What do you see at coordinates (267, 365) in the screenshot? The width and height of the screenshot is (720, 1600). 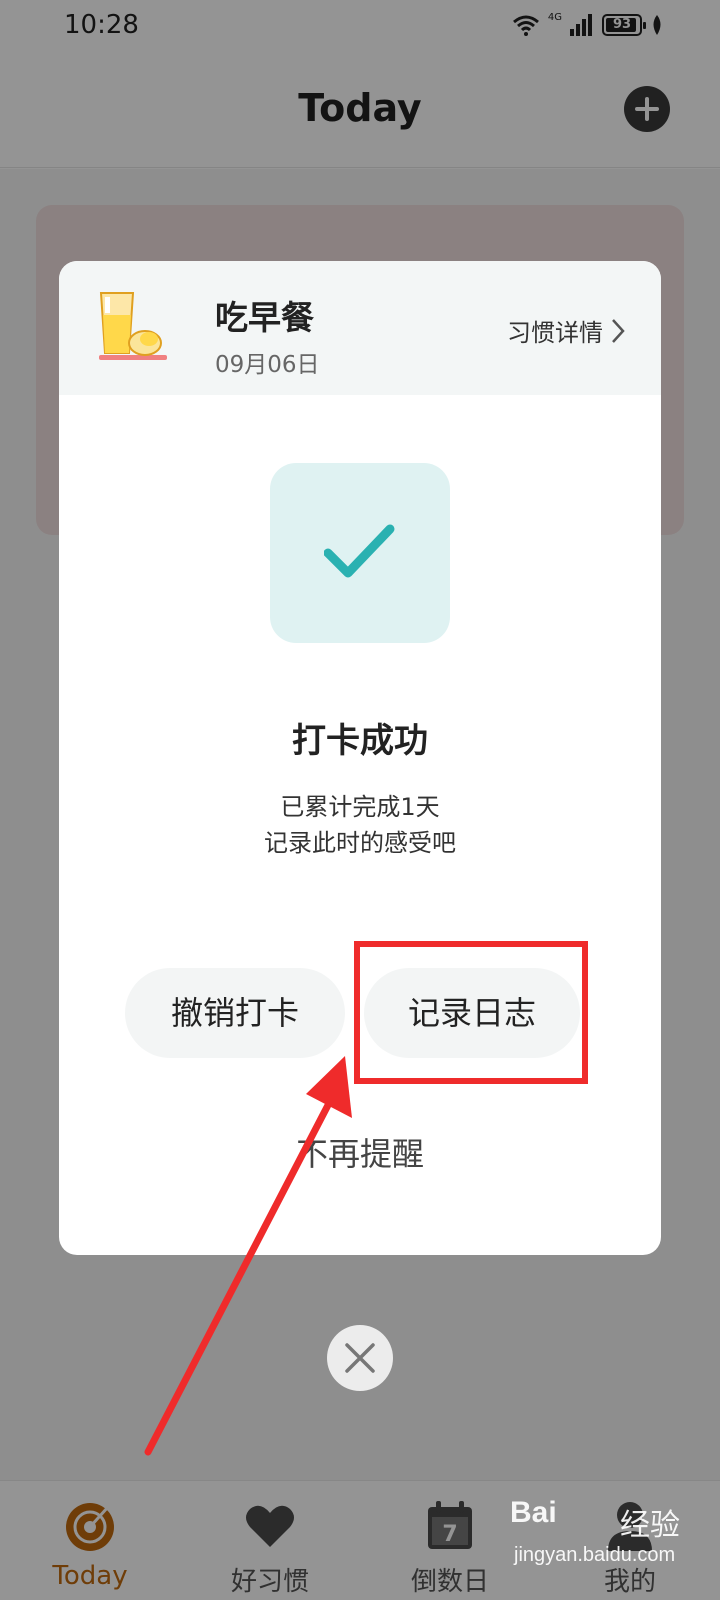 I see `habit-date: 09月06日` at bounding box center [267, 365].